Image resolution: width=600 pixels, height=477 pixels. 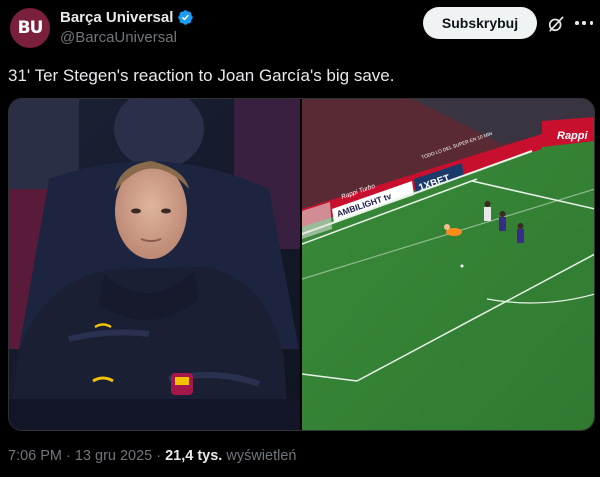 I want to click on verified-badge-icon, so click(x=186, y=17).